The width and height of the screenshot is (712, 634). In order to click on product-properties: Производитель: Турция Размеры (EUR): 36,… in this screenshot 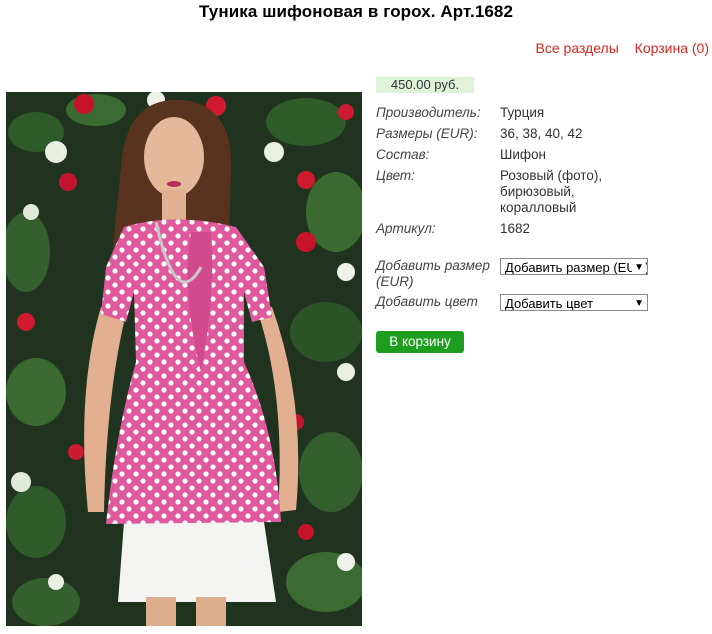, I will do `click(508, 173)`.